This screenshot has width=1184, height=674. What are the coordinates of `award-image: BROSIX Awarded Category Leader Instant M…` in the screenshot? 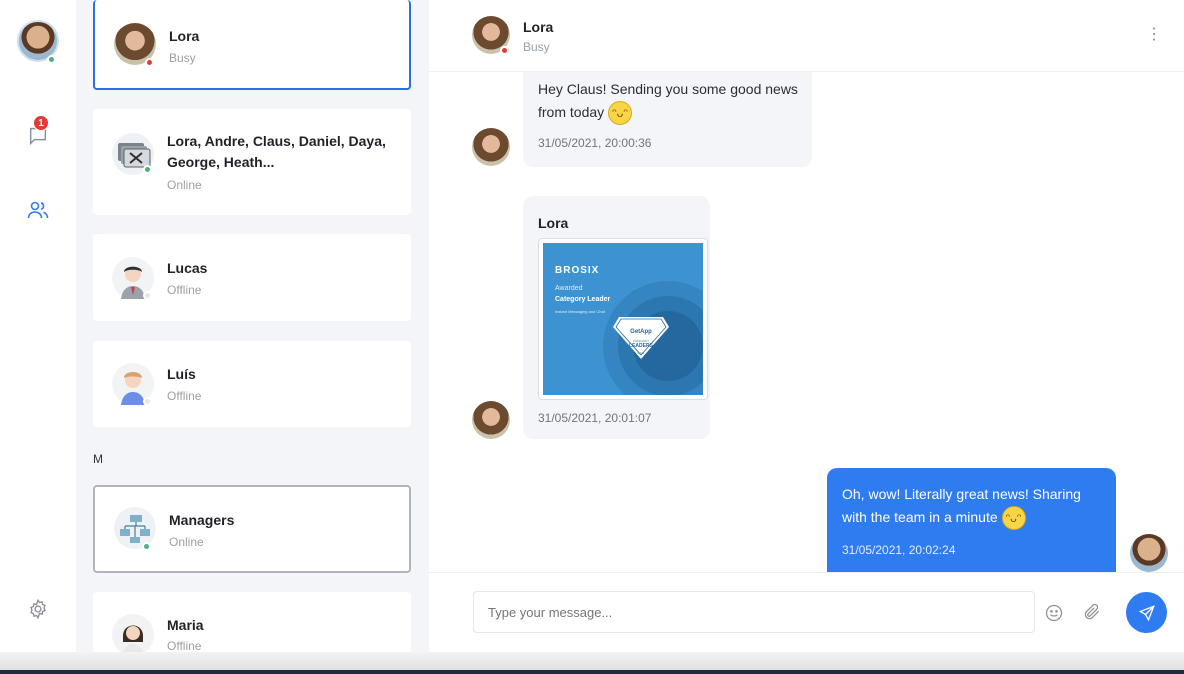 It's located at (623, 319).